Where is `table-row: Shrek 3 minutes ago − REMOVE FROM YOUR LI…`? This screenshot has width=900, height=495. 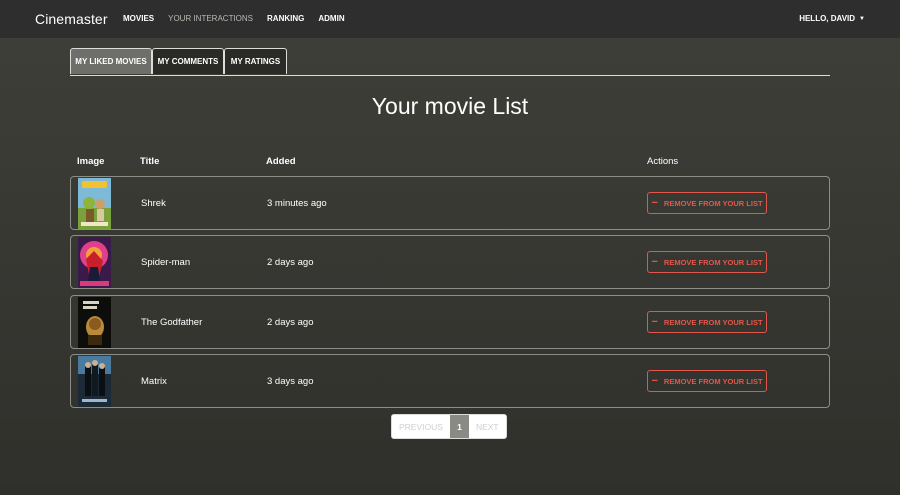 table-row: Shrek 3 minutes ago − REMOVE FROM YOUR LI… is located at coordinates (450, 203).